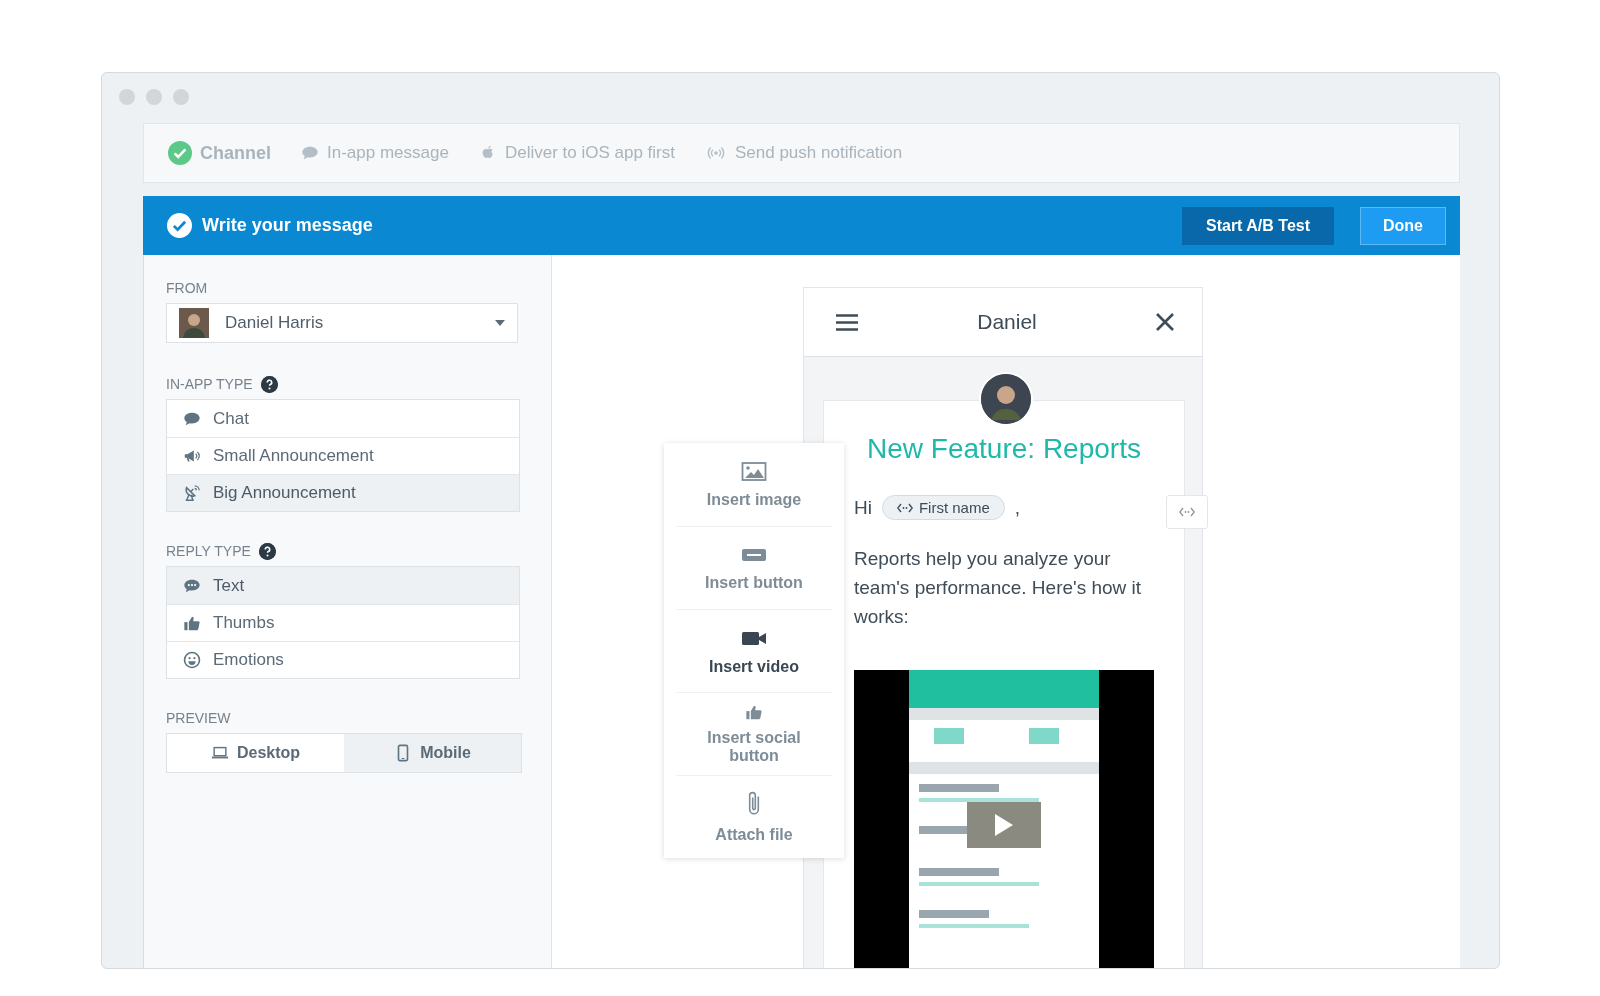 The image size is (1600, 996). Describe the element at coordinates (255, 753) in the screenshot. I see `preview-toggle: Desktop` at that location.